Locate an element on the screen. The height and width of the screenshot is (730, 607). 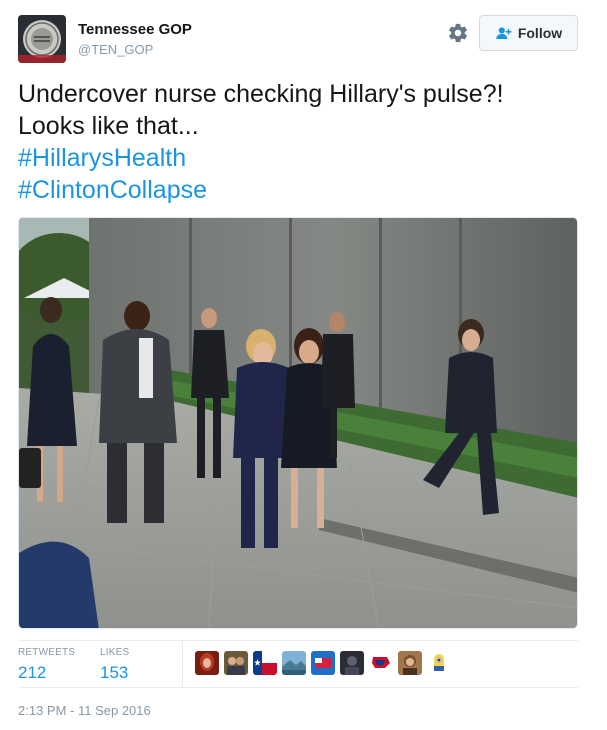
retweets-stat: RETWEETS 212 is located at coordinates (46, 665).